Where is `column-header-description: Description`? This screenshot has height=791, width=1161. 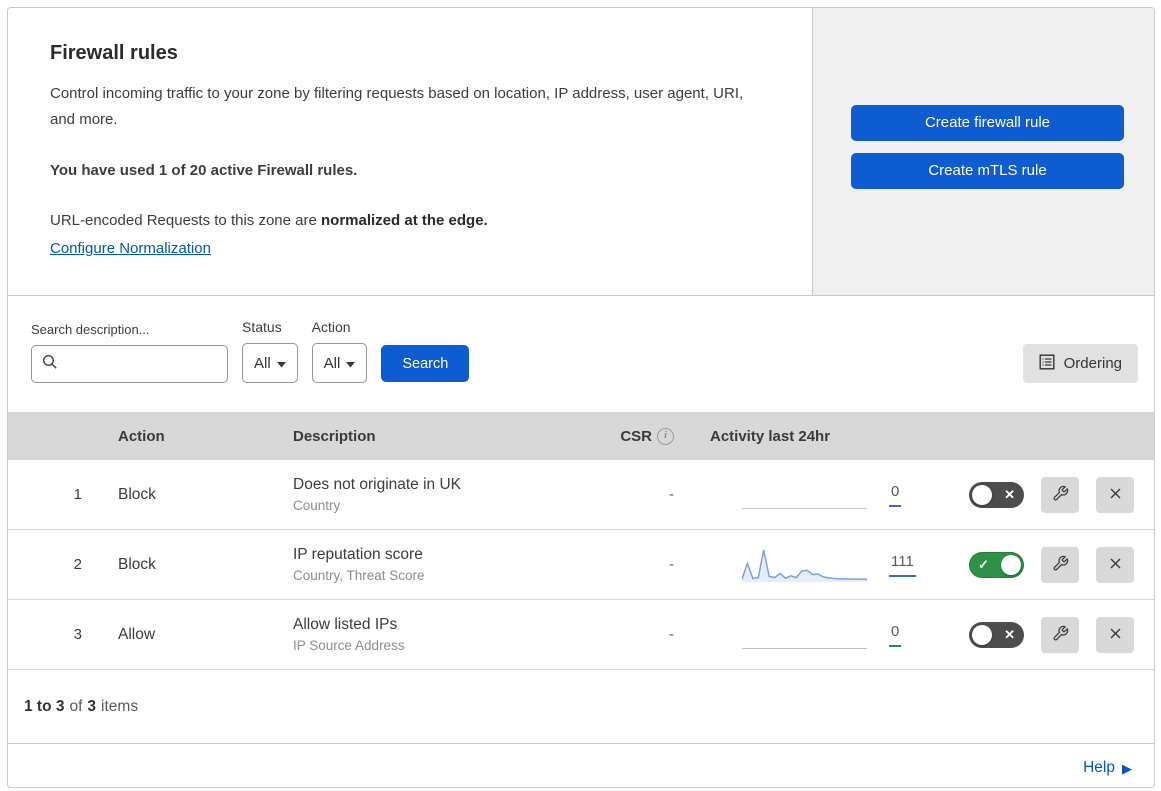
column-header-description: Description is located at coordinates (334, 436).